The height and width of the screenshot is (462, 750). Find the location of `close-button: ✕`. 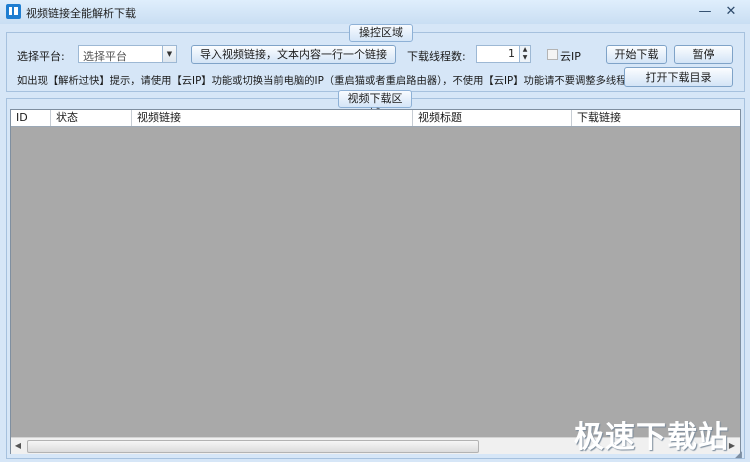

close-button: ✕ is located at coordinates (731, 11).